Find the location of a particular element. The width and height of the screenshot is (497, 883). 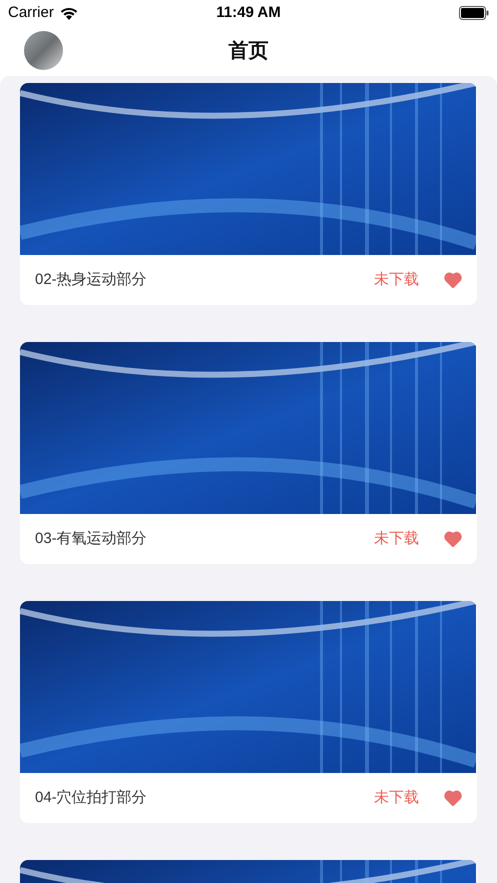

battery-icon is located at coordinates (473, 13).